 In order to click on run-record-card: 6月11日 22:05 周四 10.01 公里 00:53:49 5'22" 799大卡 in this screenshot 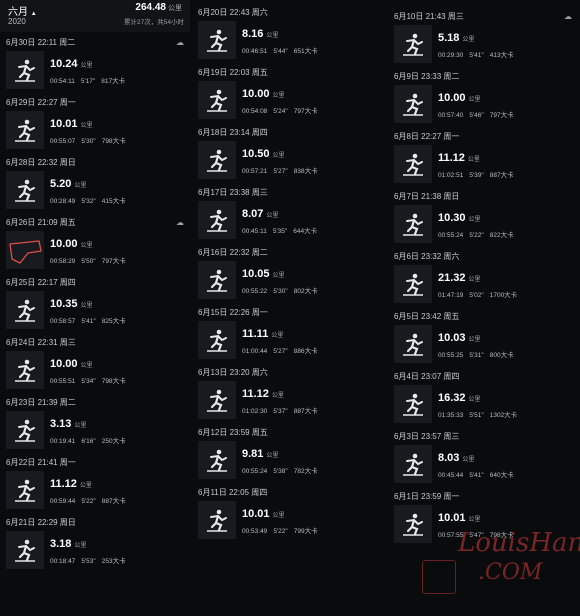, I will do `click(287, 512)`.